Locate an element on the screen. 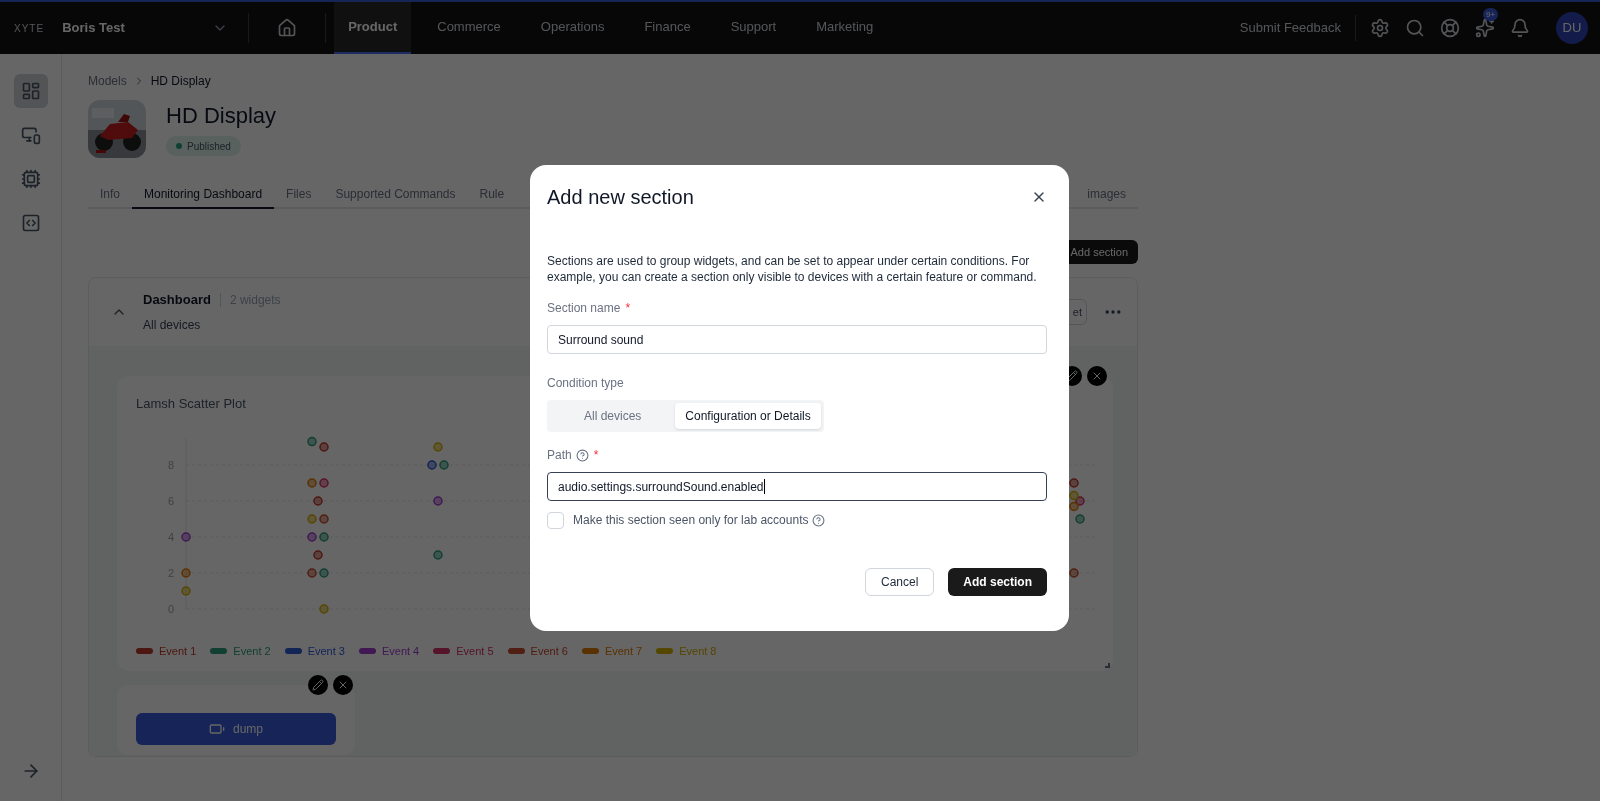 This screenshot has width=1600, height=801. nav-tab: Product is located at coordinates (373, 28).